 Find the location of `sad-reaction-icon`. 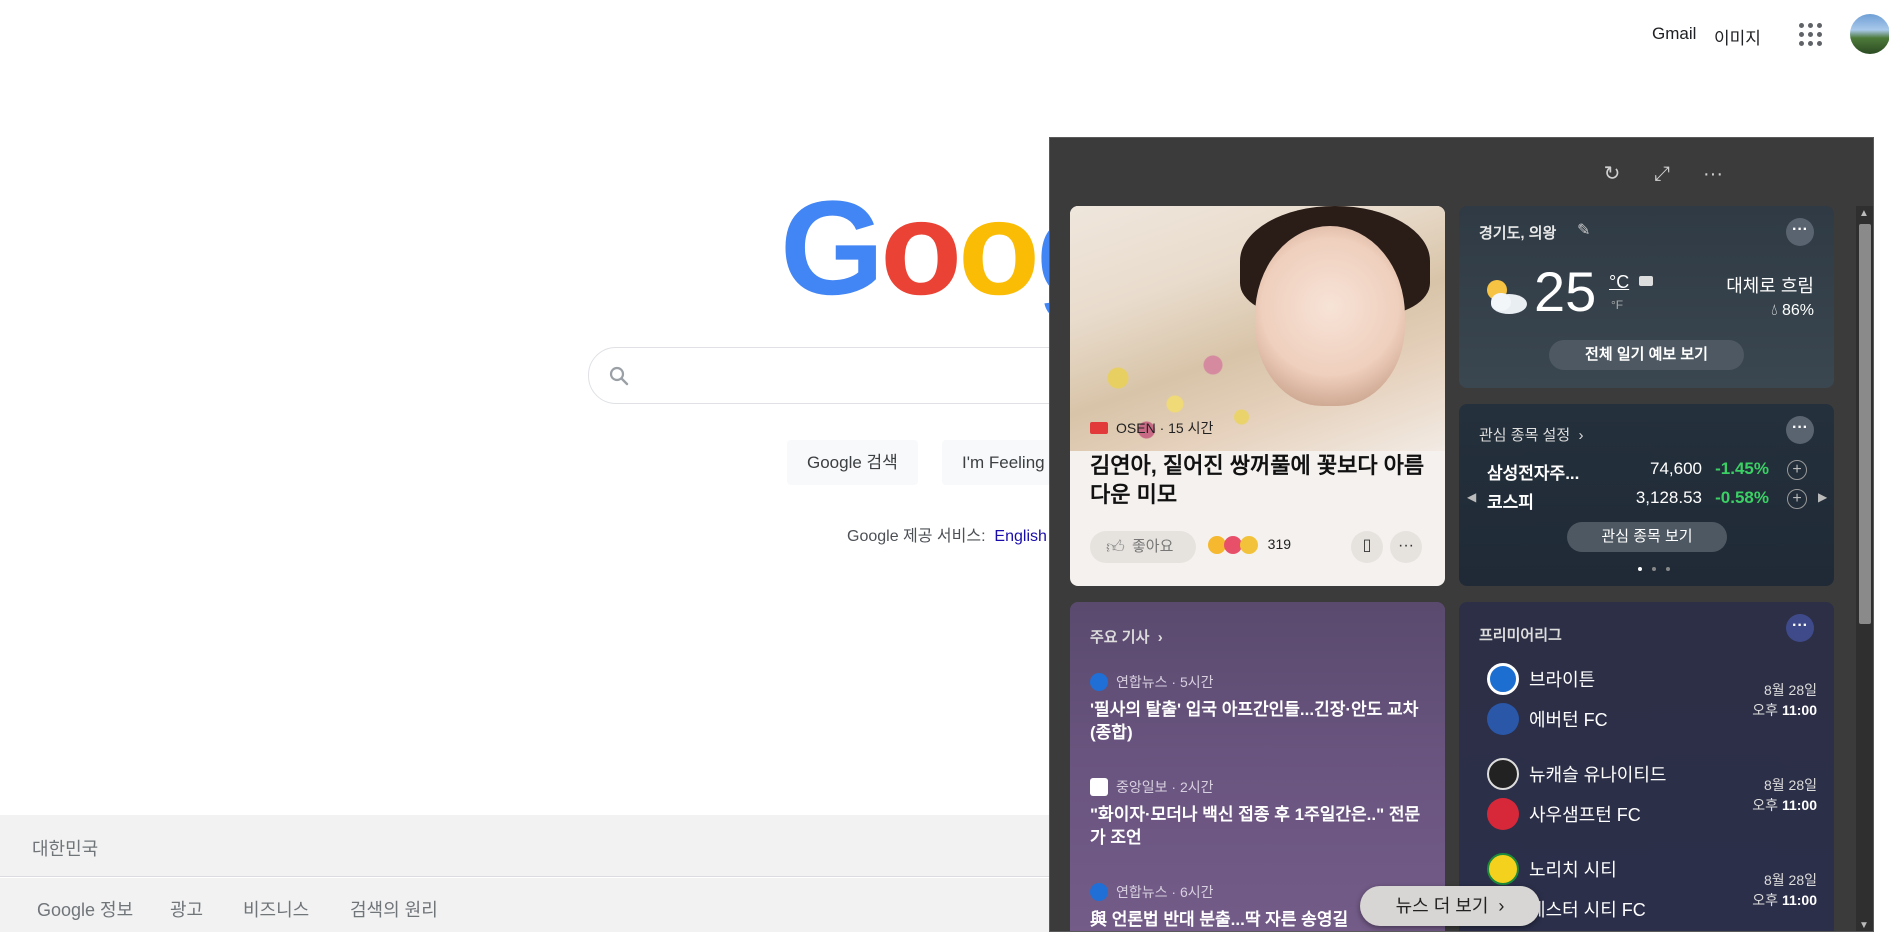

sad-reaction-icon is located at coordinates (1248, 545).